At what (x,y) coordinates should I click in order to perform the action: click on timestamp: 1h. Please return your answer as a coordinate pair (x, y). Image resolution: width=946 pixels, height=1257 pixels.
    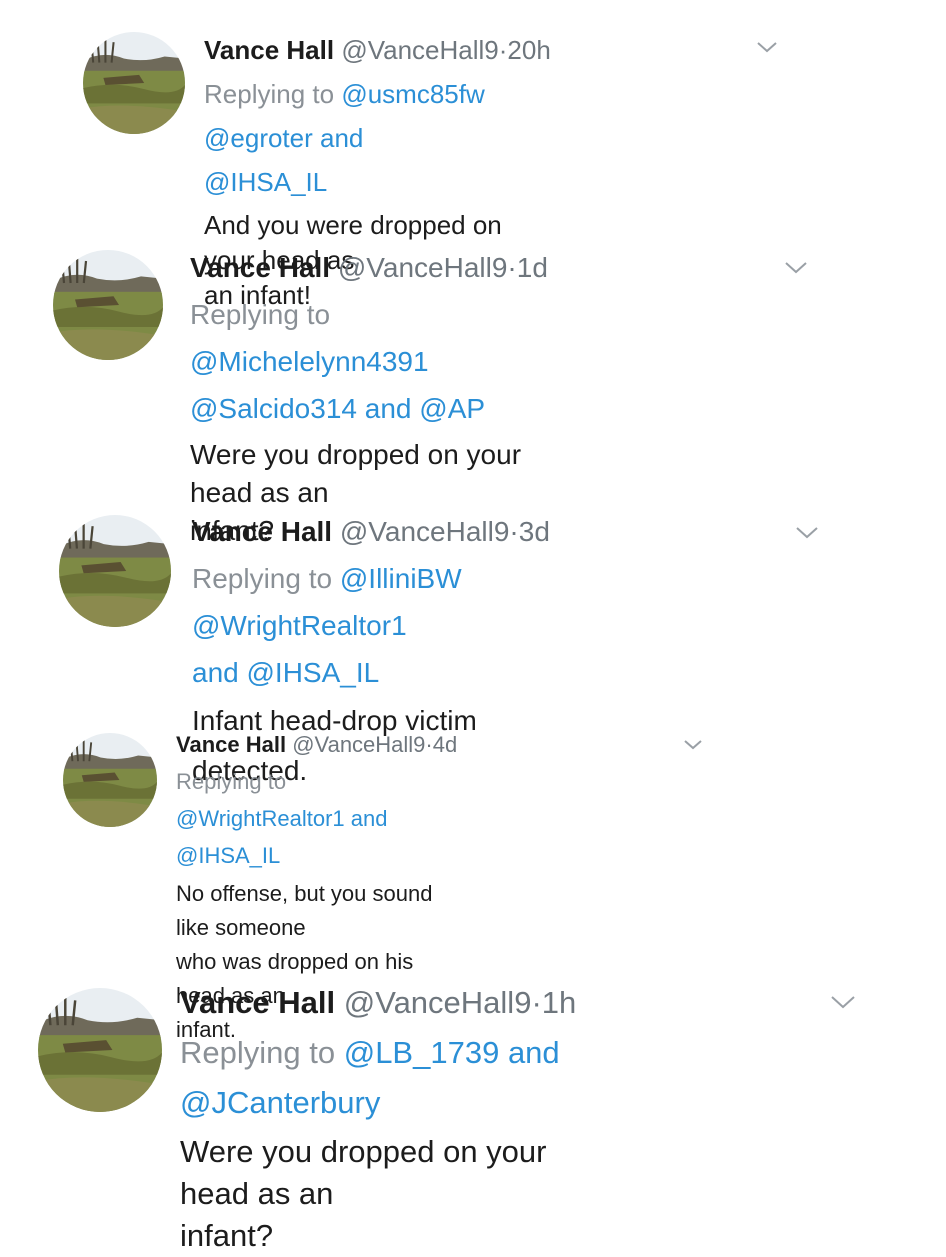
    Looking at the image, I should click on (559, 1002).